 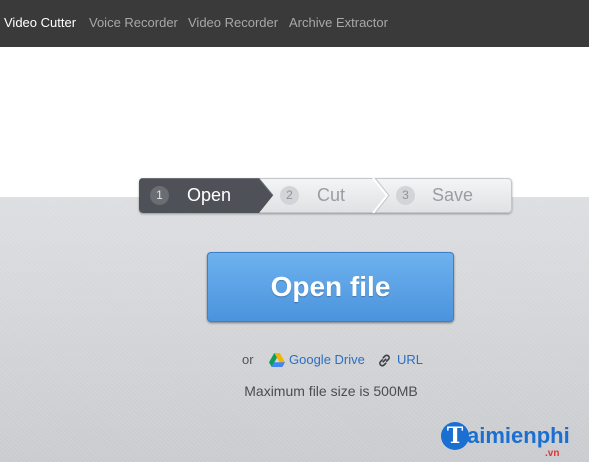 I want to click on watermark-text: aimienphi, so click(x=518, y=435).